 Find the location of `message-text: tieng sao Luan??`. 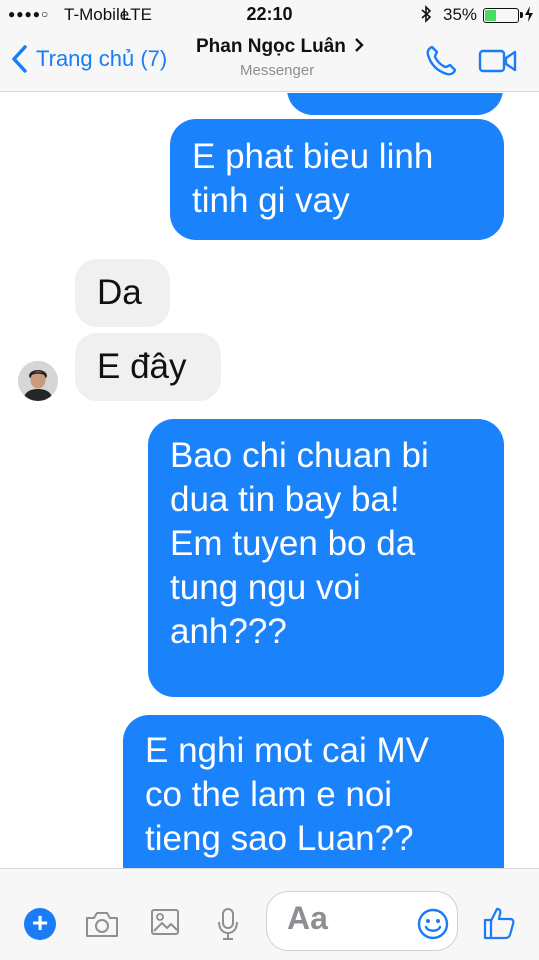

message-text: tieng sao Luan?? is located at coordinates (279, 838).